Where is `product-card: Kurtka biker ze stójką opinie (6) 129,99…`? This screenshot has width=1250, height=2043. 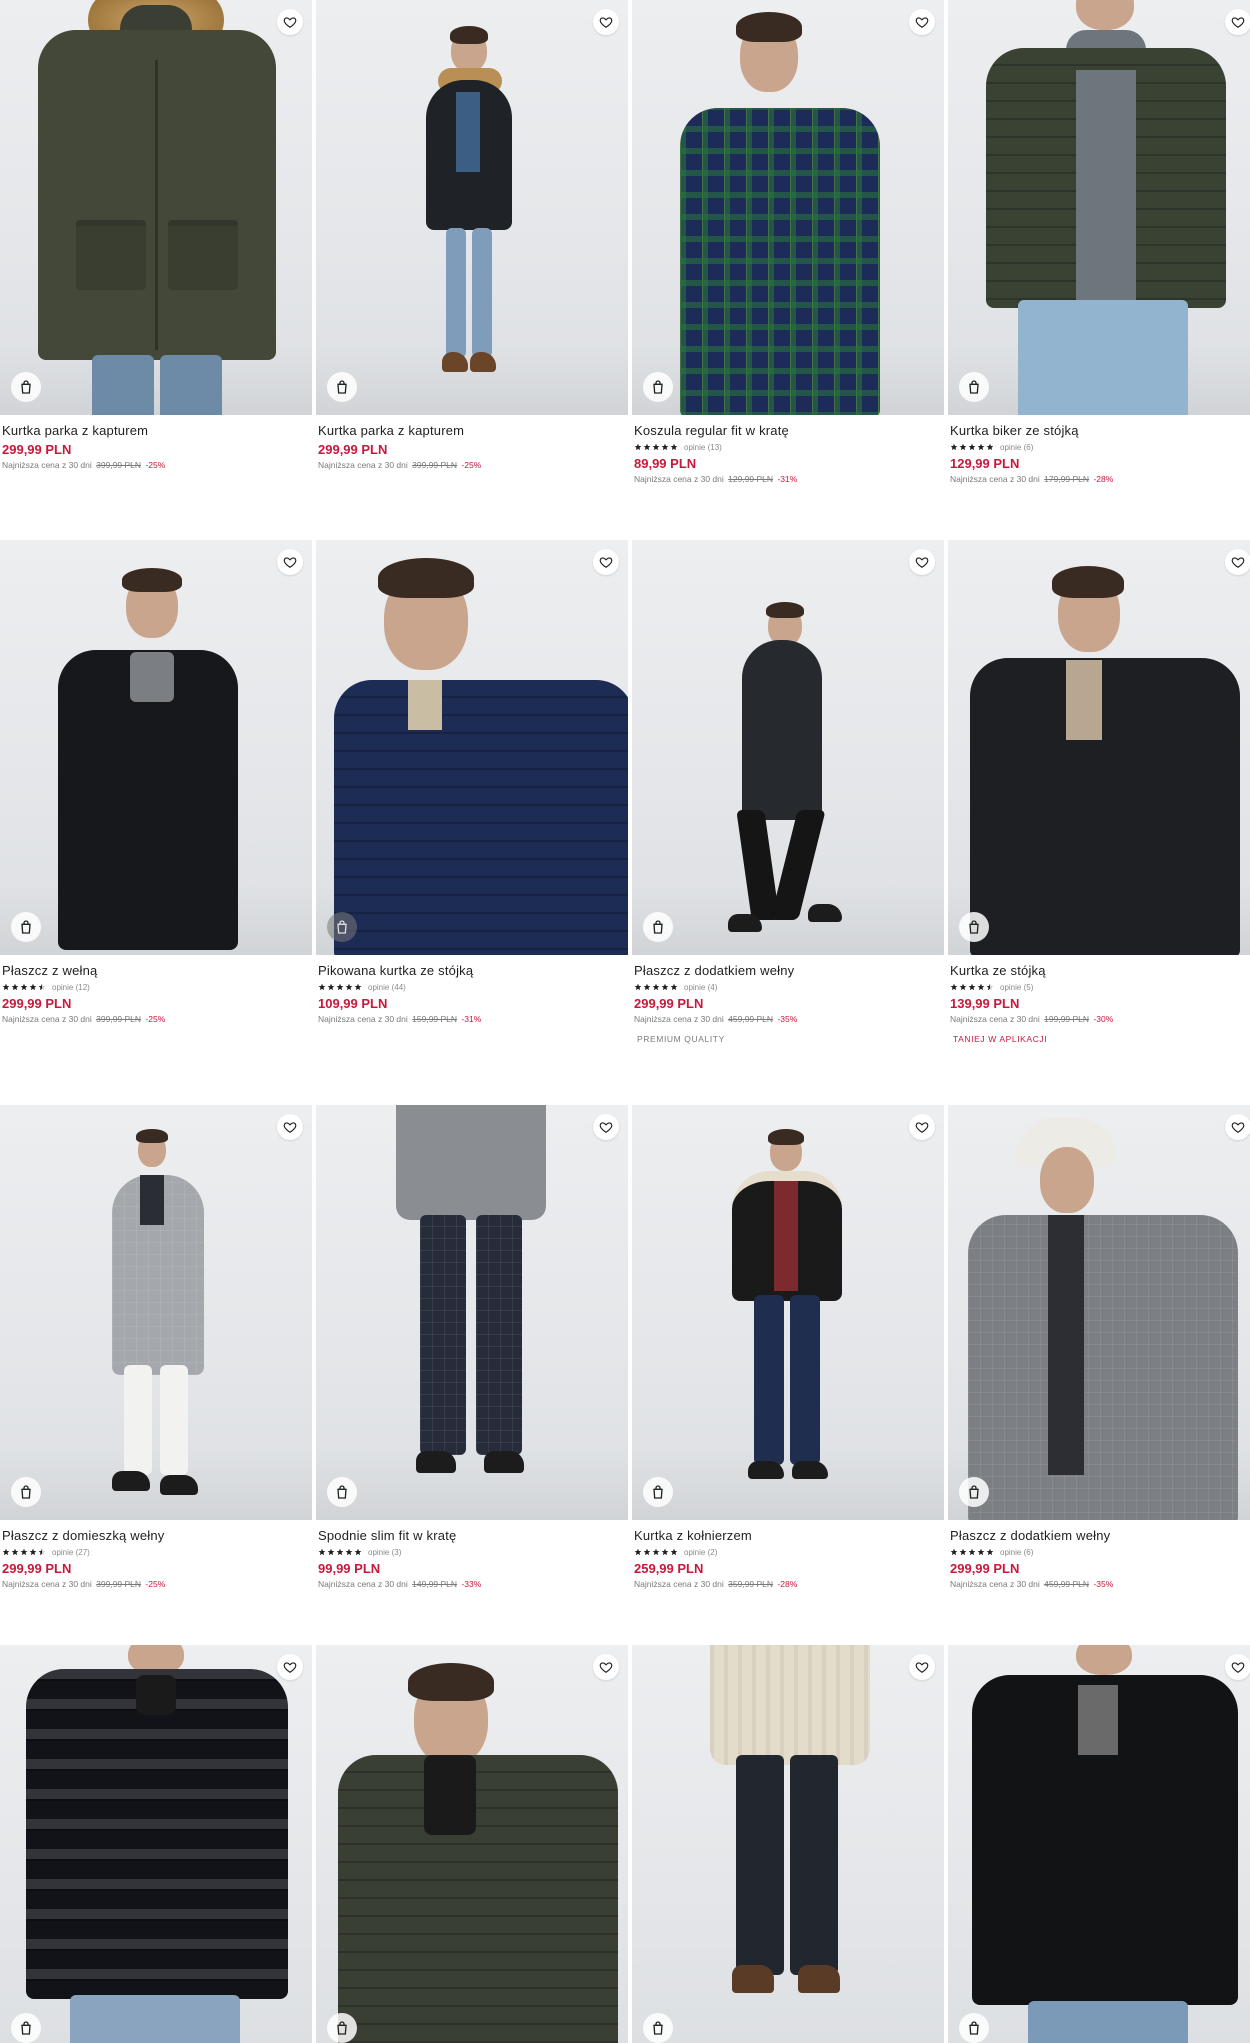 product-card: Kurtka biker ze stójką opinie (6) 129,99… is located at coordinates (1099, 242).